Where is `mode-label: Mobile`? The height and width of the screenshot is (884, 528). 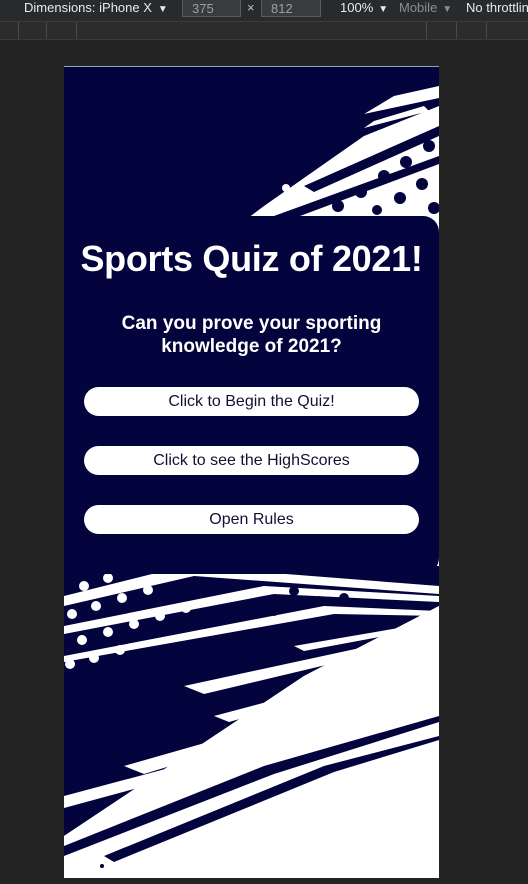
mode-label: Mobile is located at coordinates (418, 7).